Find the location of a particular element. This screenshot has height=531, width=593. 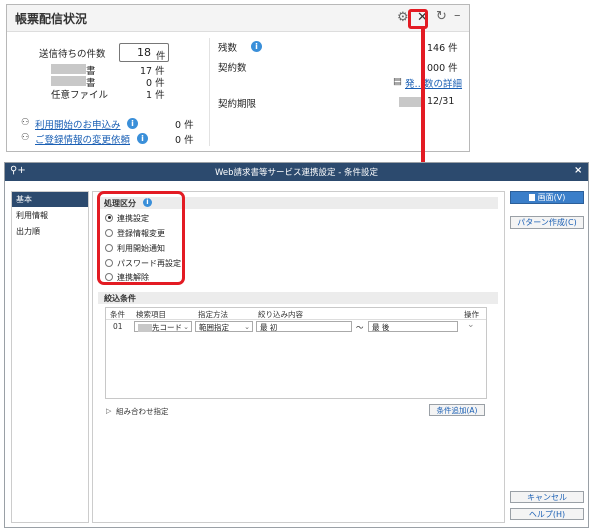

dialog-titlebar: ⚲+ Web請求書等サービス連携設定 - 条件設定 × is located at coordinates (296, 172).